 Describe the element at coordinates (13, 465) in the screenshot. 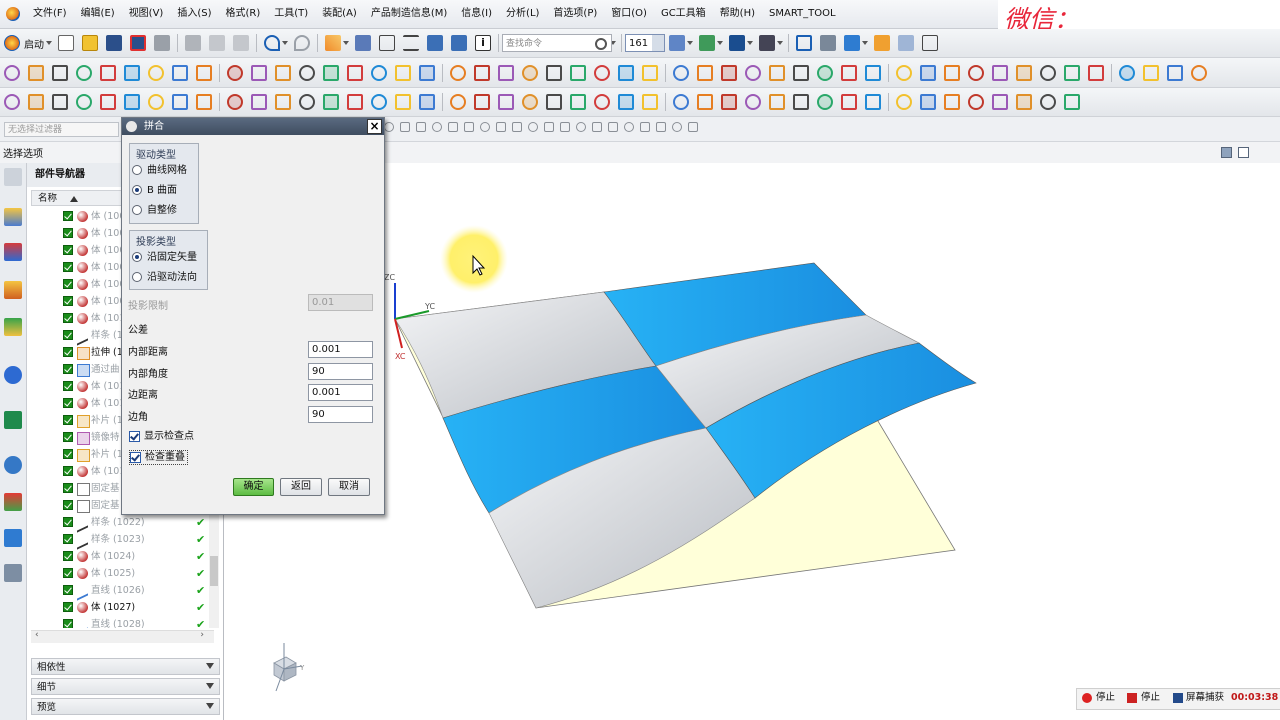

I see `clock-icon` at that location.